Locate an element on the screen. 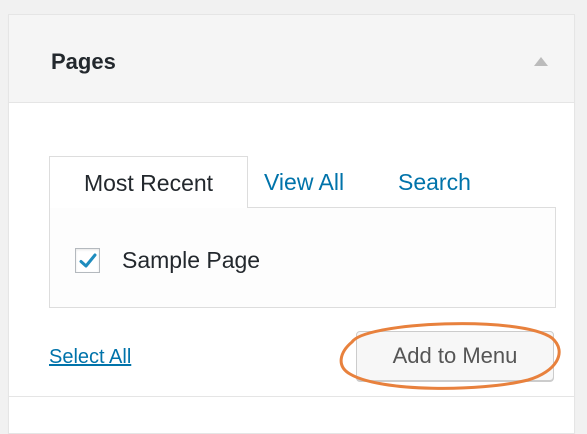 This screenshot has width=587, height=434. checkmark-icon is located at coordinates (88, 260).